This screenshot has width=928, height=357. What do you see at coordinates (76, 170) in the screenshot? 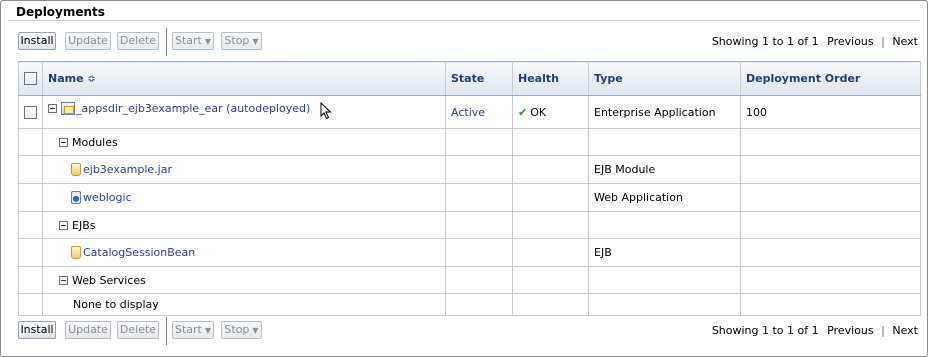
I see `jar-icon` at bounding box center [76, 170].